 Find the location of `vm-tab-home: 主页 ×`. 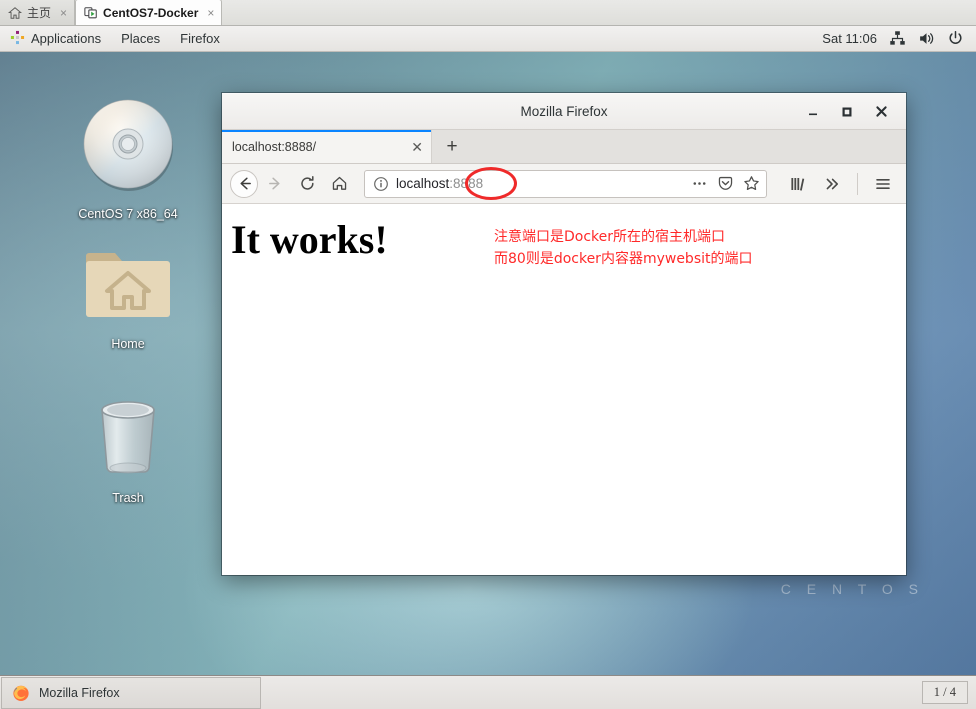

vm-tab-home: 主页 × is located at coordinates (38, 12).